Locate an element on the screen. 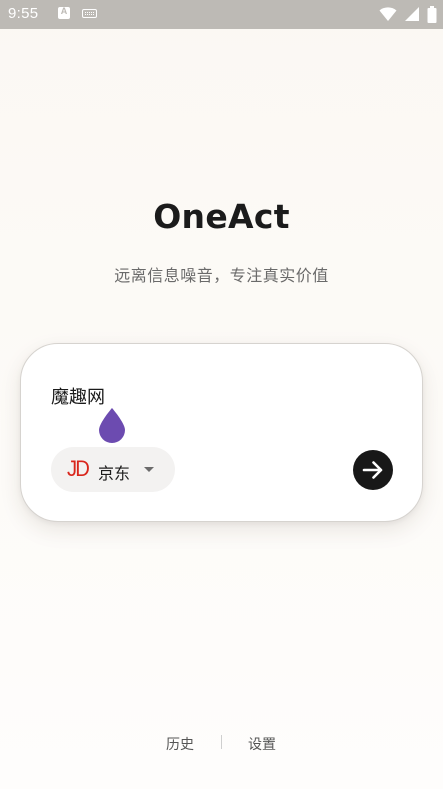 This screenshot has height=789, width=443. caret-down-icon is located at coordinates (149, 469).